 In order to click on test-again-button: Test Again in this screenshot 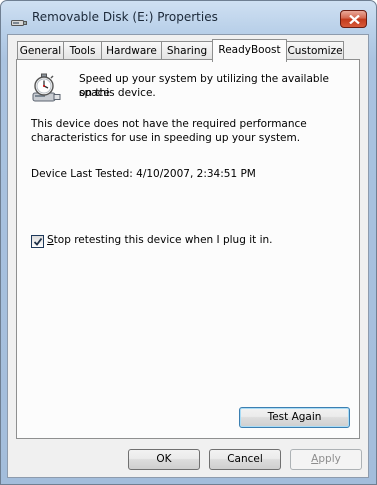, I will do `click(294, 417)`.